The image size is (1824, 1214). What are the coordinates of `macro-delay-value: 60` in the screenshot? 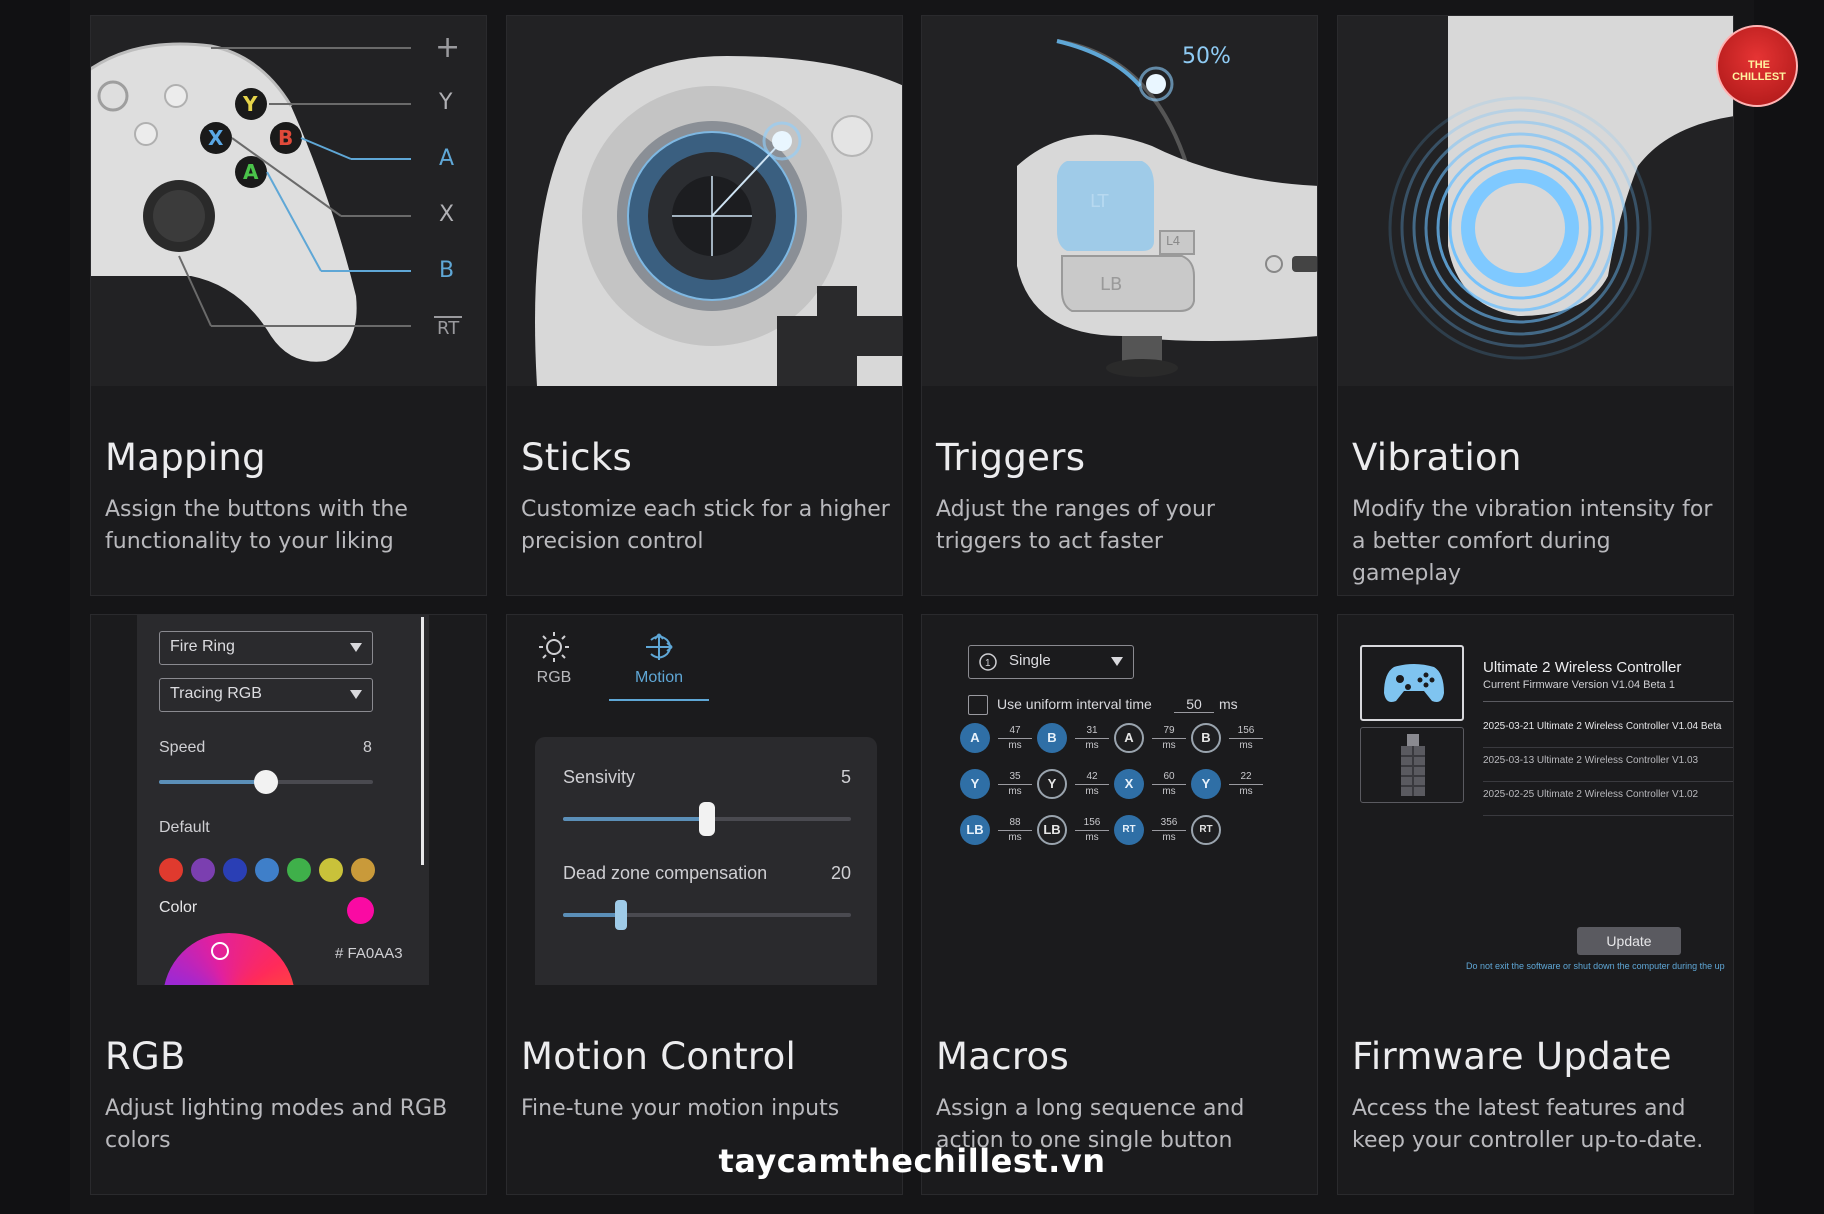 It's located at (1169, 777).